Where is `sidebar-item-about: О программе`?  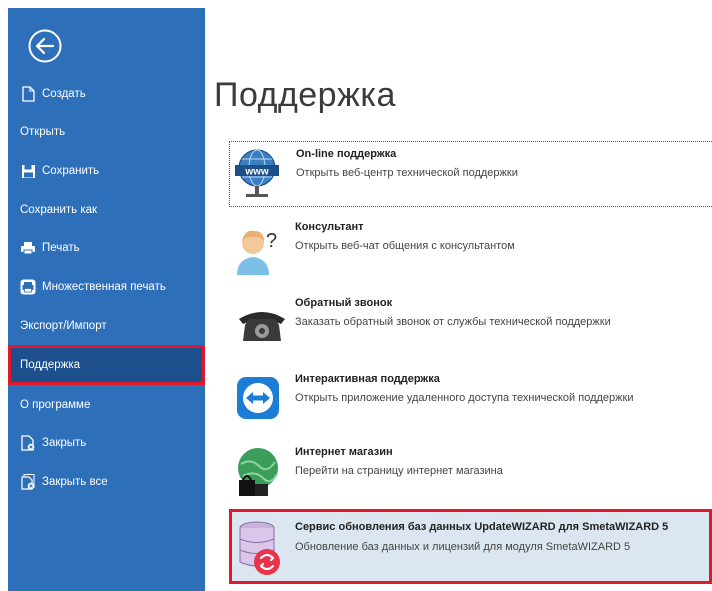 sidebar-item-about: О программе is located at coordinates (106, 405).